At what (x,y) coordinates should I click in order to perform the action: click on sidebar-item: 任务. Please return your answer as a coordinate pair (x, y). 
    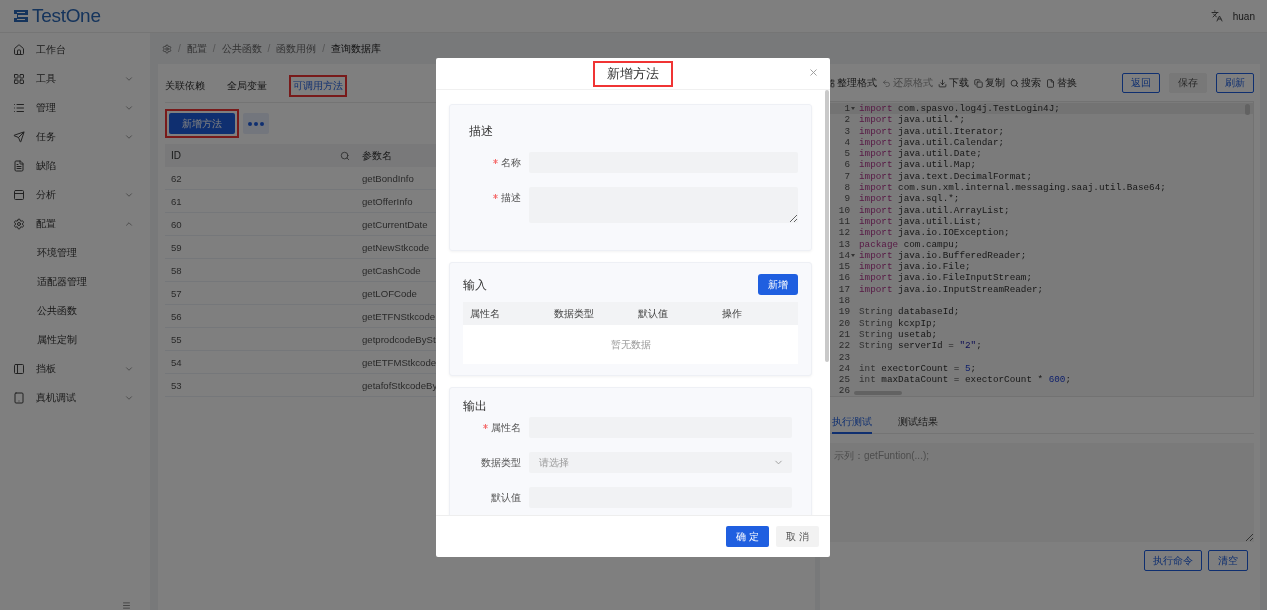
    Looking at the image, I should click on (75, 136).